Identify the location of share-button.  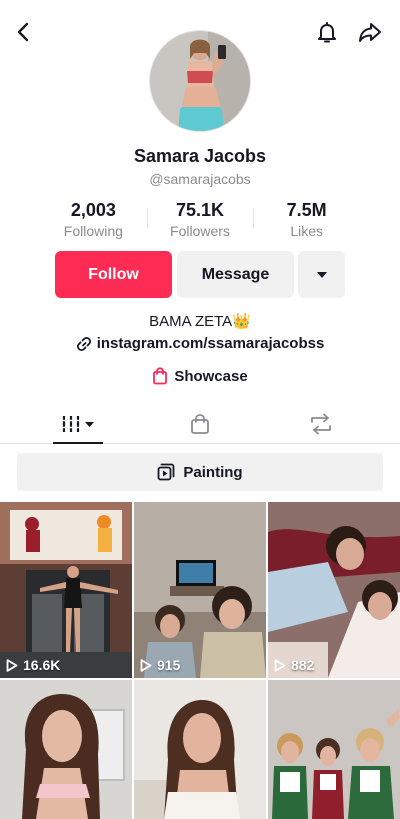
(370, 32).